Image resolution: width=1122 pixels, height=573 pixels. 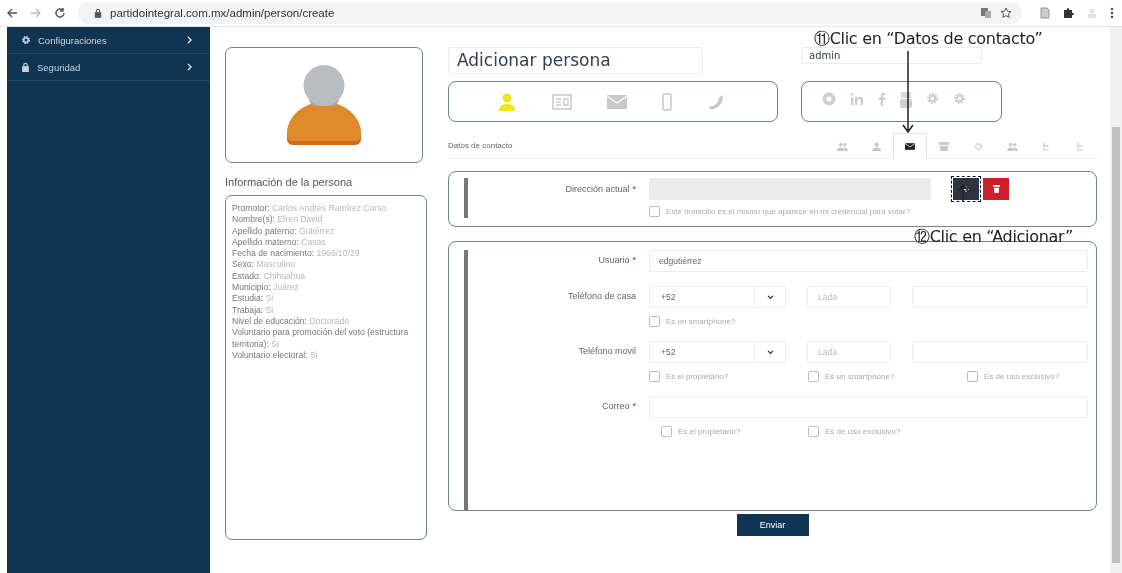 What do you see at coordinates (607, 351) in the screenshot?
I see `field-label: Teléfono movil` at bounding box center [607, 351].